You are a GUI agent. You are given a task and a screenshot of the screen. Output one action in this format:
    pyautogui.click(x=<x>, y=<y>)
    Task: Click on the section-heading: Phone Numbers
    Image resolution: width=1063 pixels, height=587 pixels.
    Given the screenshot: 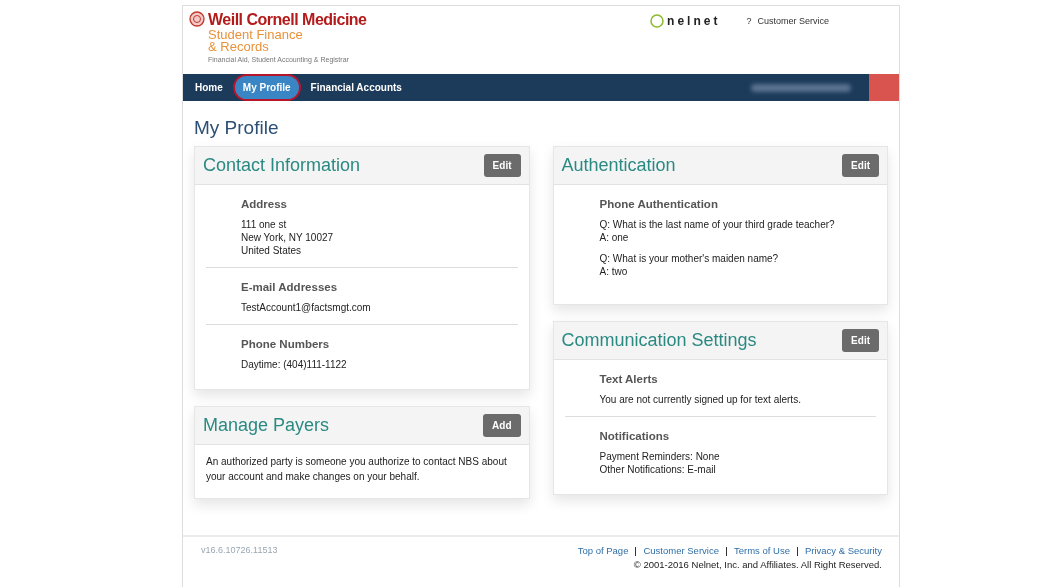 What is the action you would take?
    pyautogui.click(x=286, y=344)
    